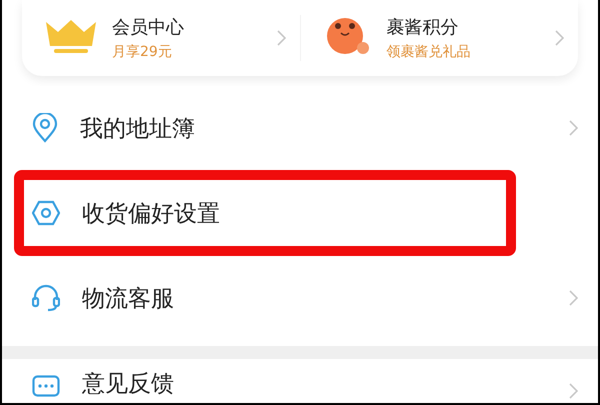  I want to click on chat-bubble-icon, so click(46, 387).